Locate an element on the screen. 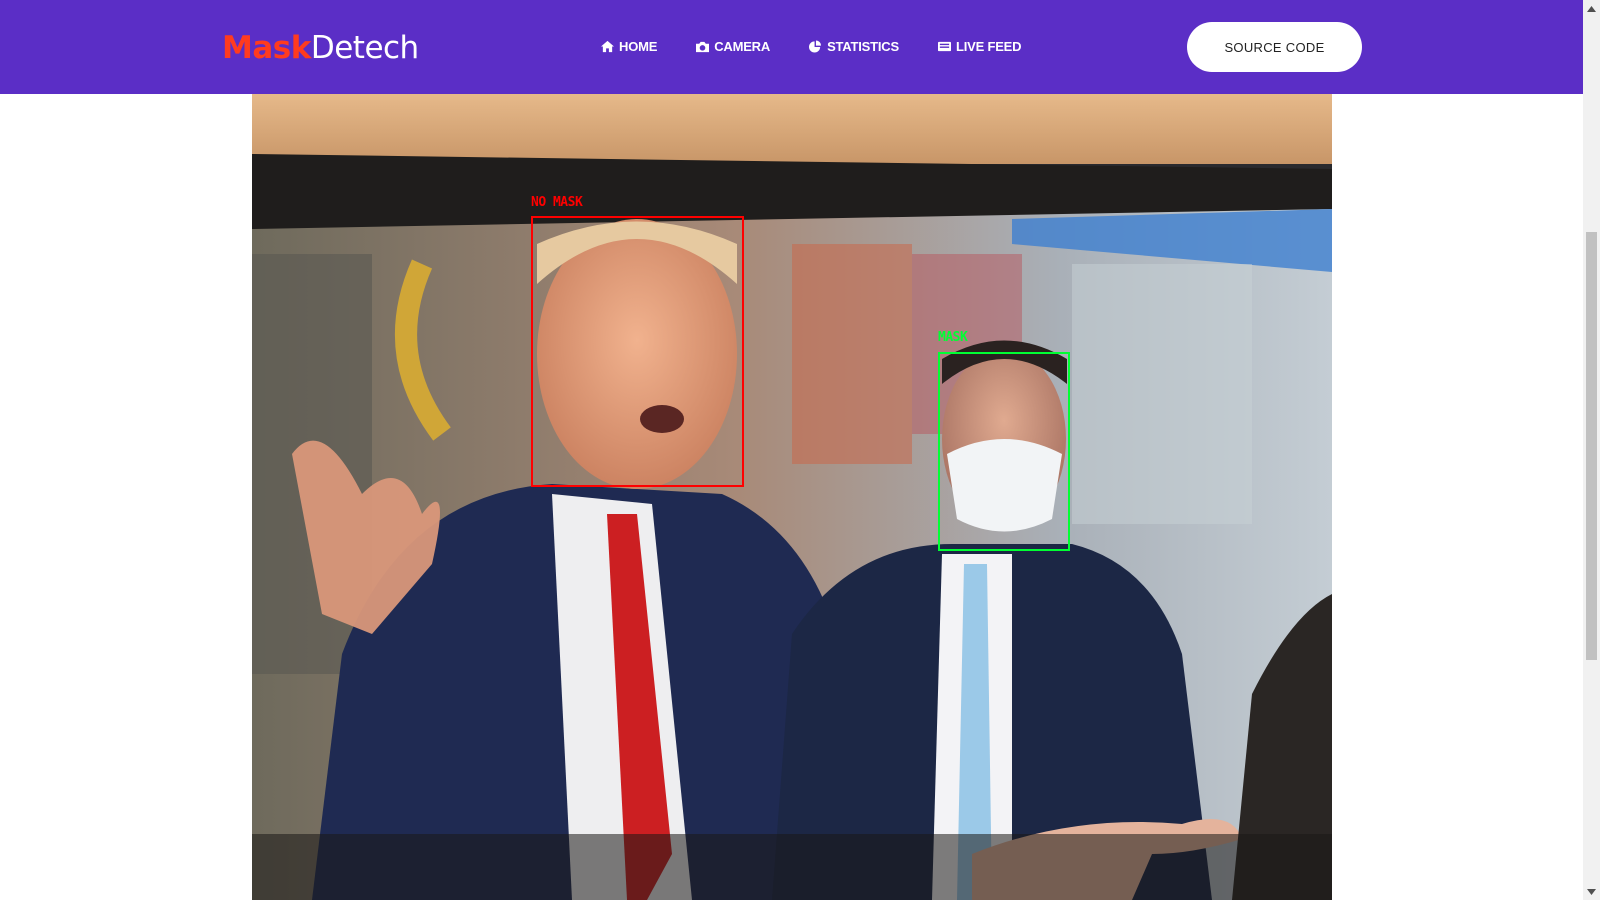  home-icon is located at coordinates (607, 46).